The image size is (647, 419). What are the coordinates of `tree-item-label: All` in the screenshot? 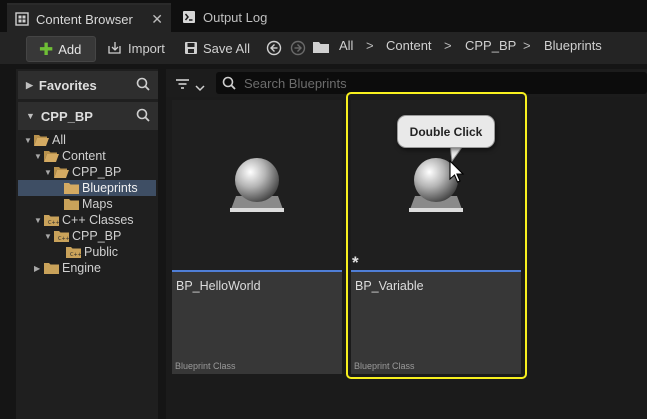 It's located at (59, 140).